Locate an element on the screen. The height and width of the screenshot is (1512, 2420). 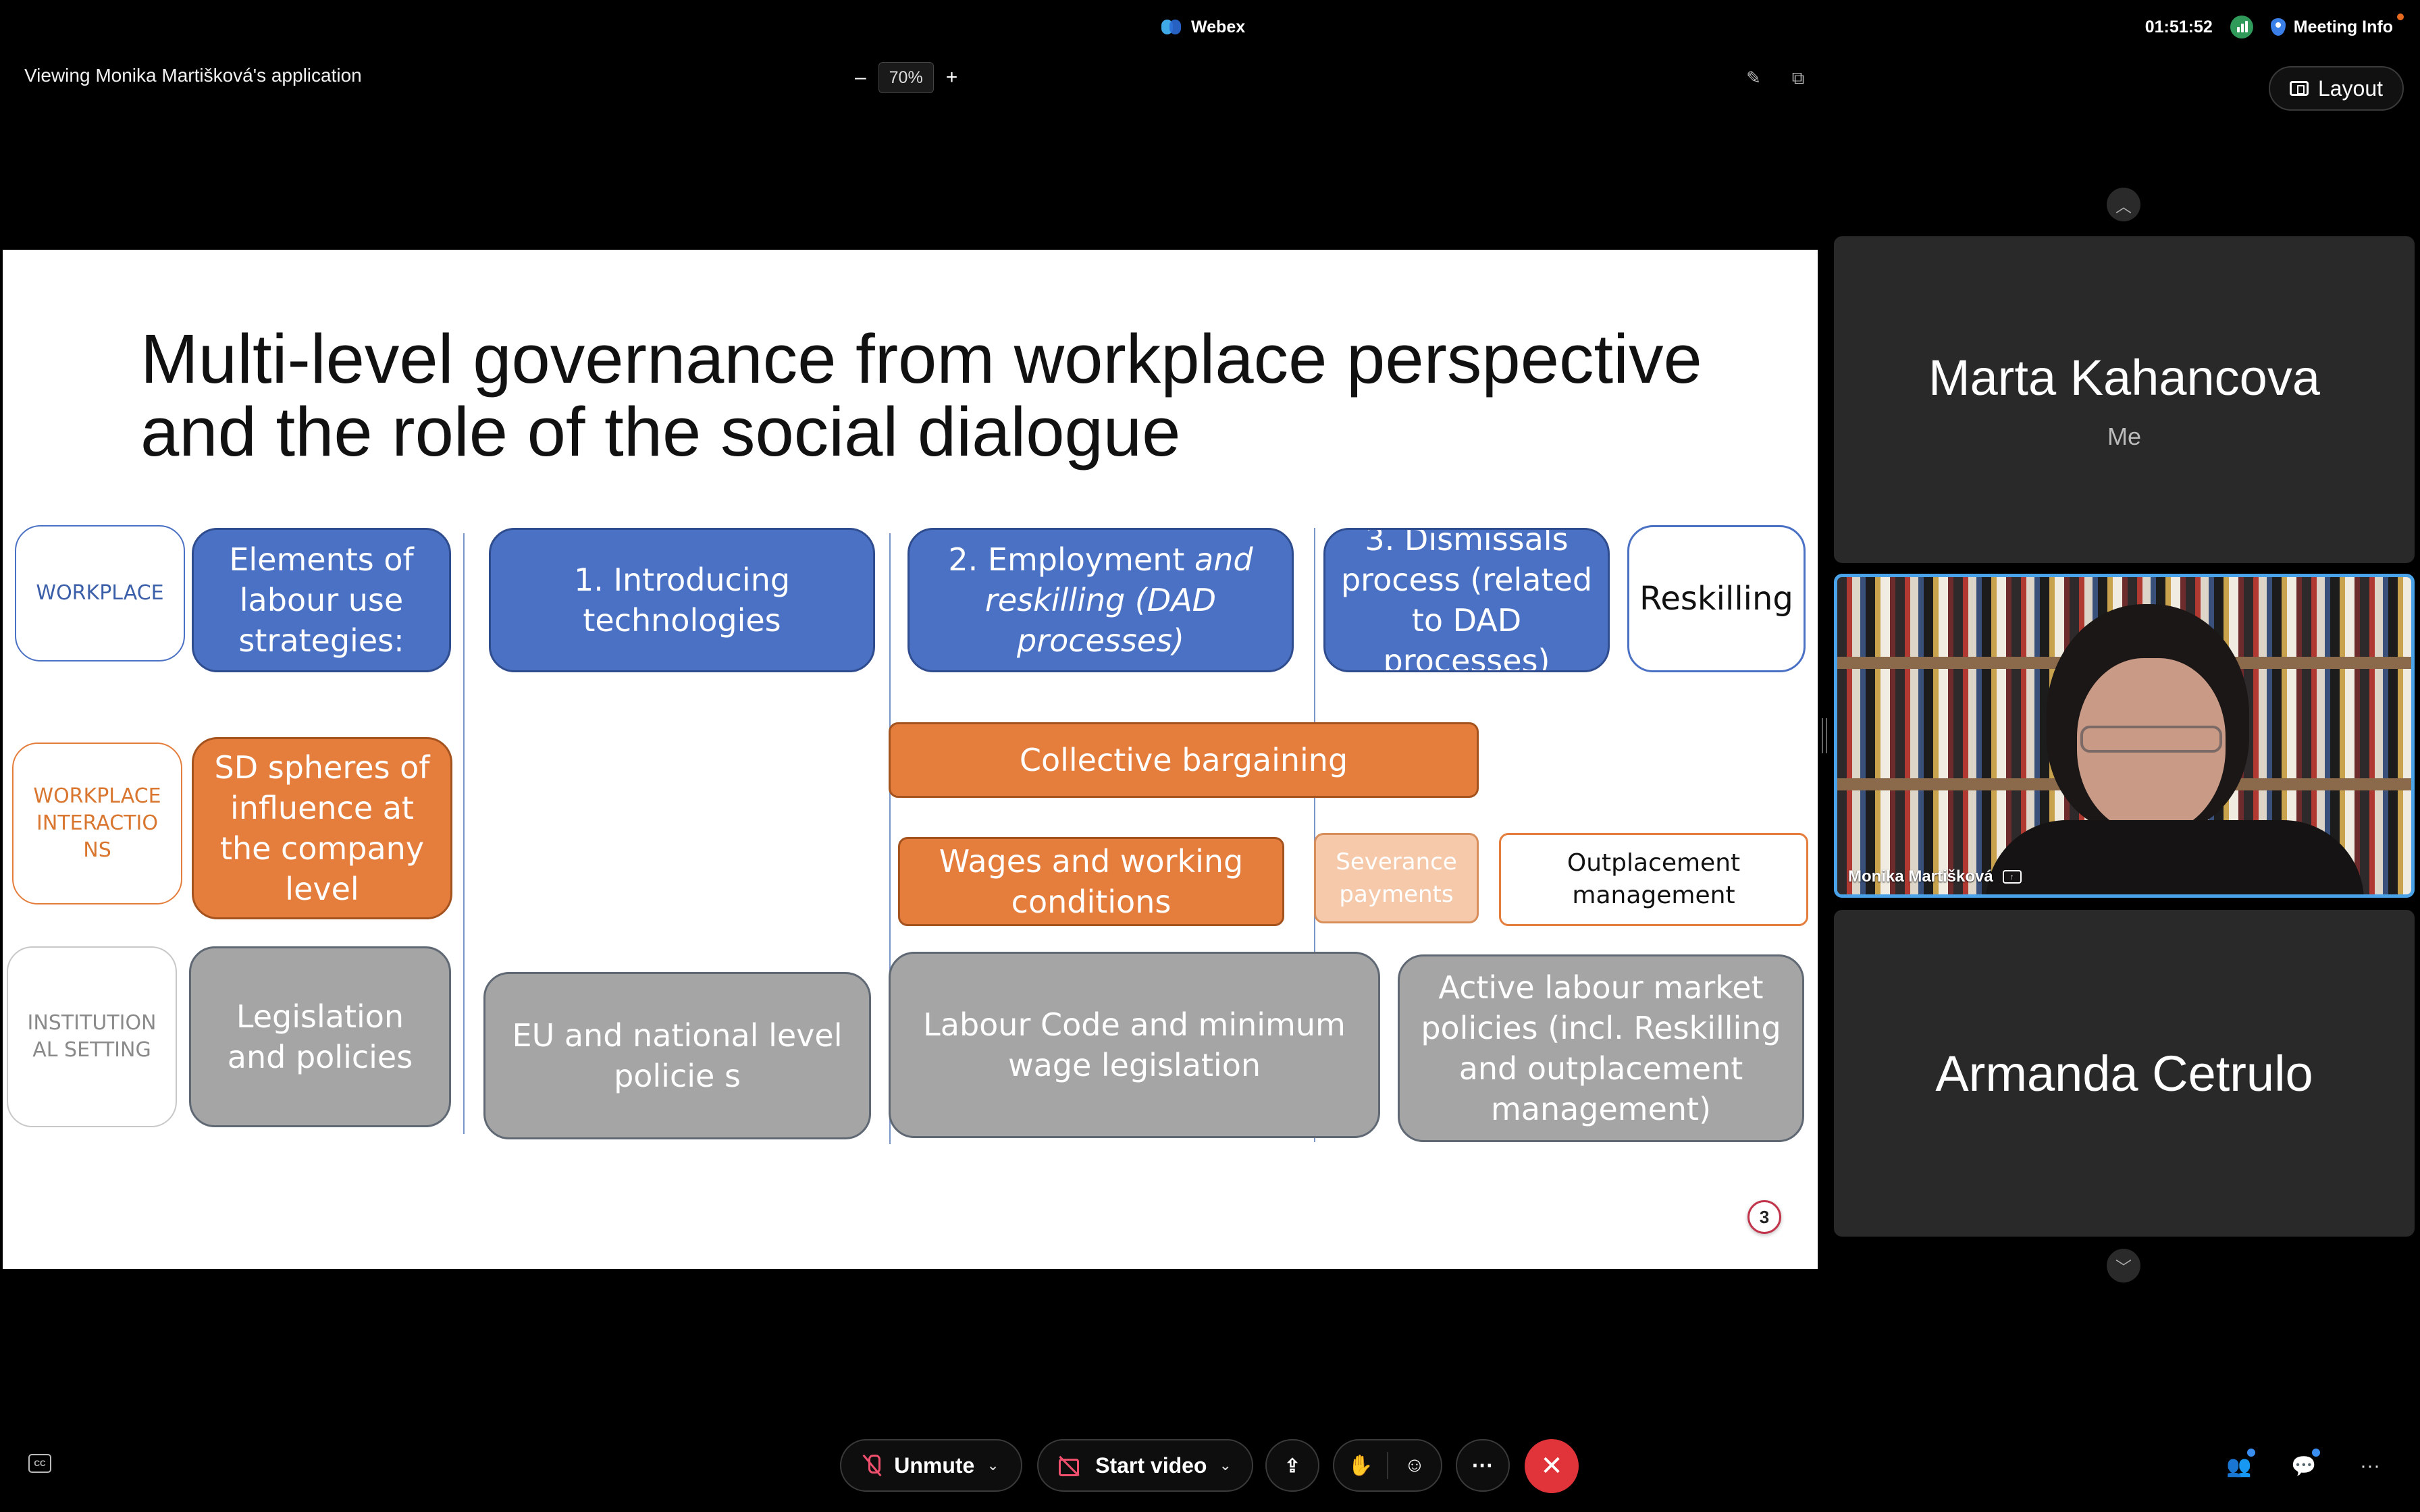
more-apps-label: ··· is located at coordinates (2370, 1466).